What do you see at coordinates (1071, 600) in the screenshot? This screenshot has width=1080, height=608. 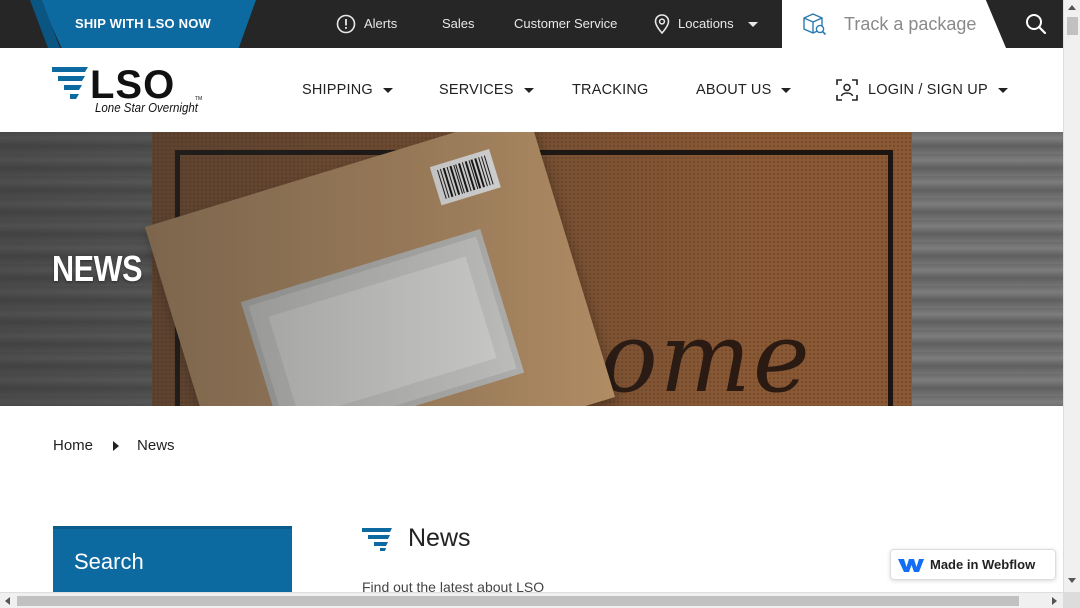 I see `scrollbar-corner` at bounding box center [1071, 600].